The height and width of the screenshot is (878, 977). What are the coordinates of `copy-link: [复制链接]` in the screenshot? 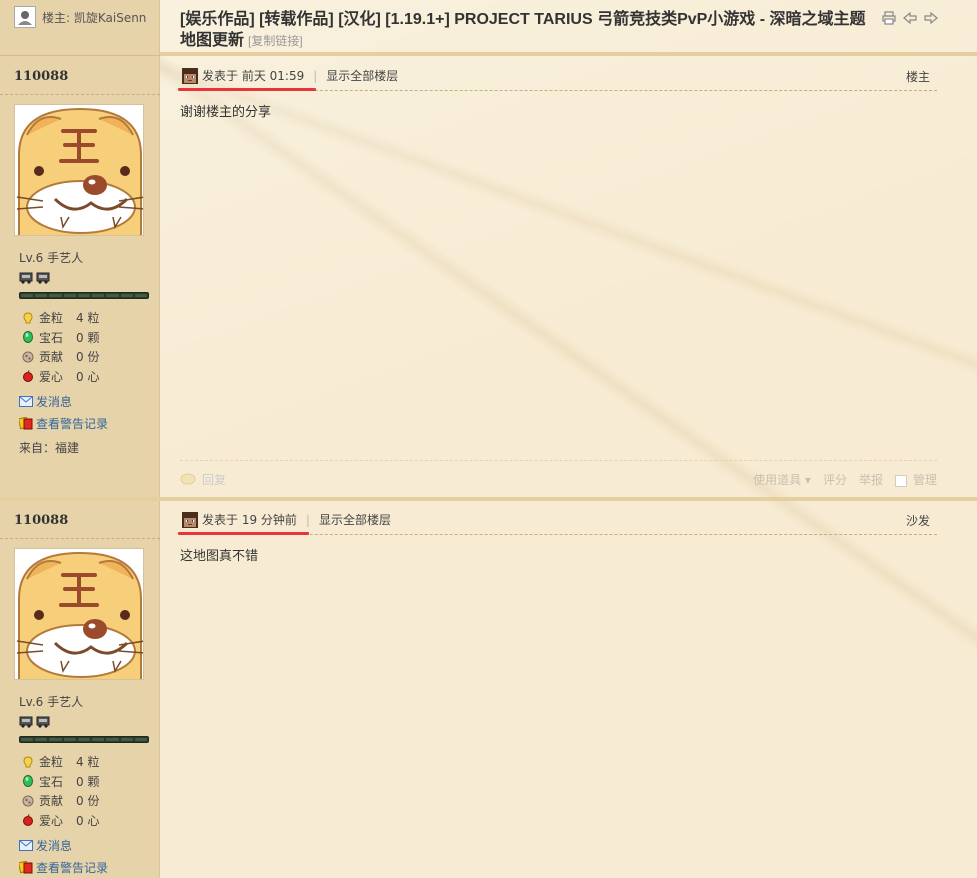 It's located at (275, 41).